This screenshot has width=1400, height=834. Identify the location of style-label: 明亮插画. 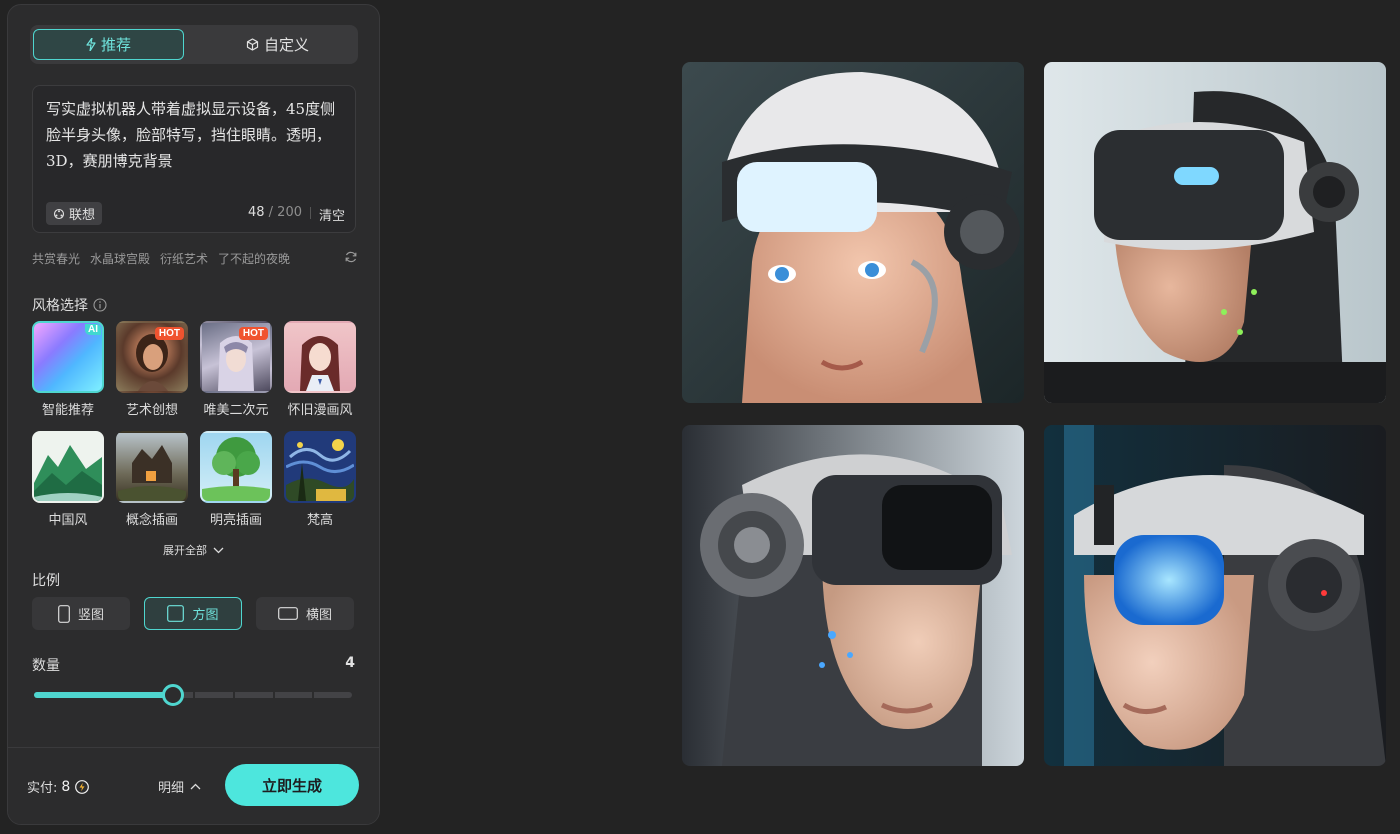
(235, 520).